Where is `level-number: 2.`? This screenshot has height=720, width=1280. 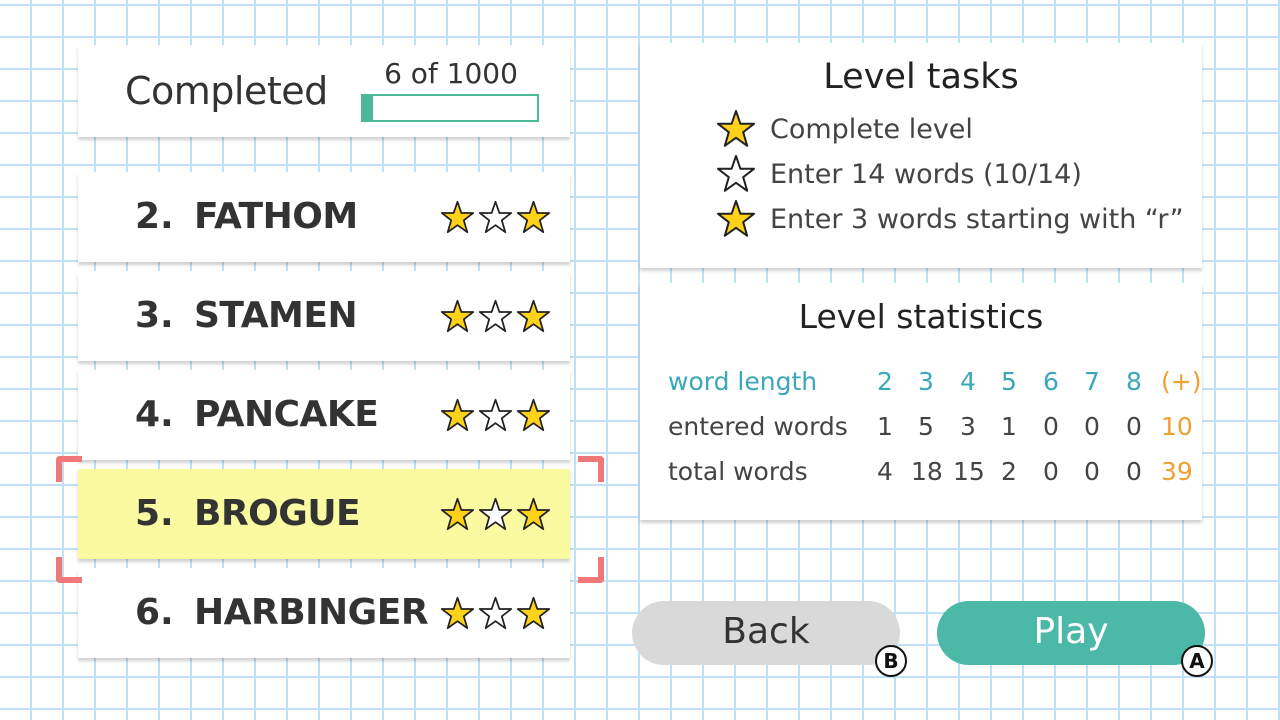
level-number: 2. is located at coordinates (154, 216).